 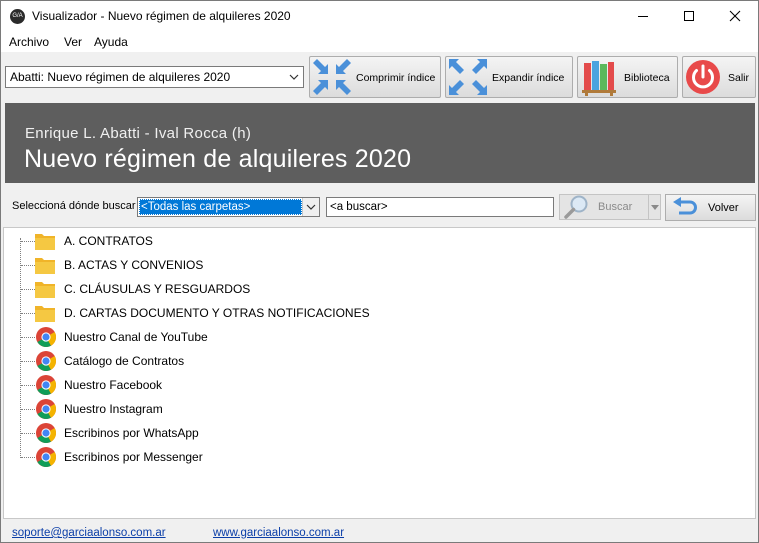 I want to click on folder-select: <Todas las carpetas>, so click(x=228, y=207).